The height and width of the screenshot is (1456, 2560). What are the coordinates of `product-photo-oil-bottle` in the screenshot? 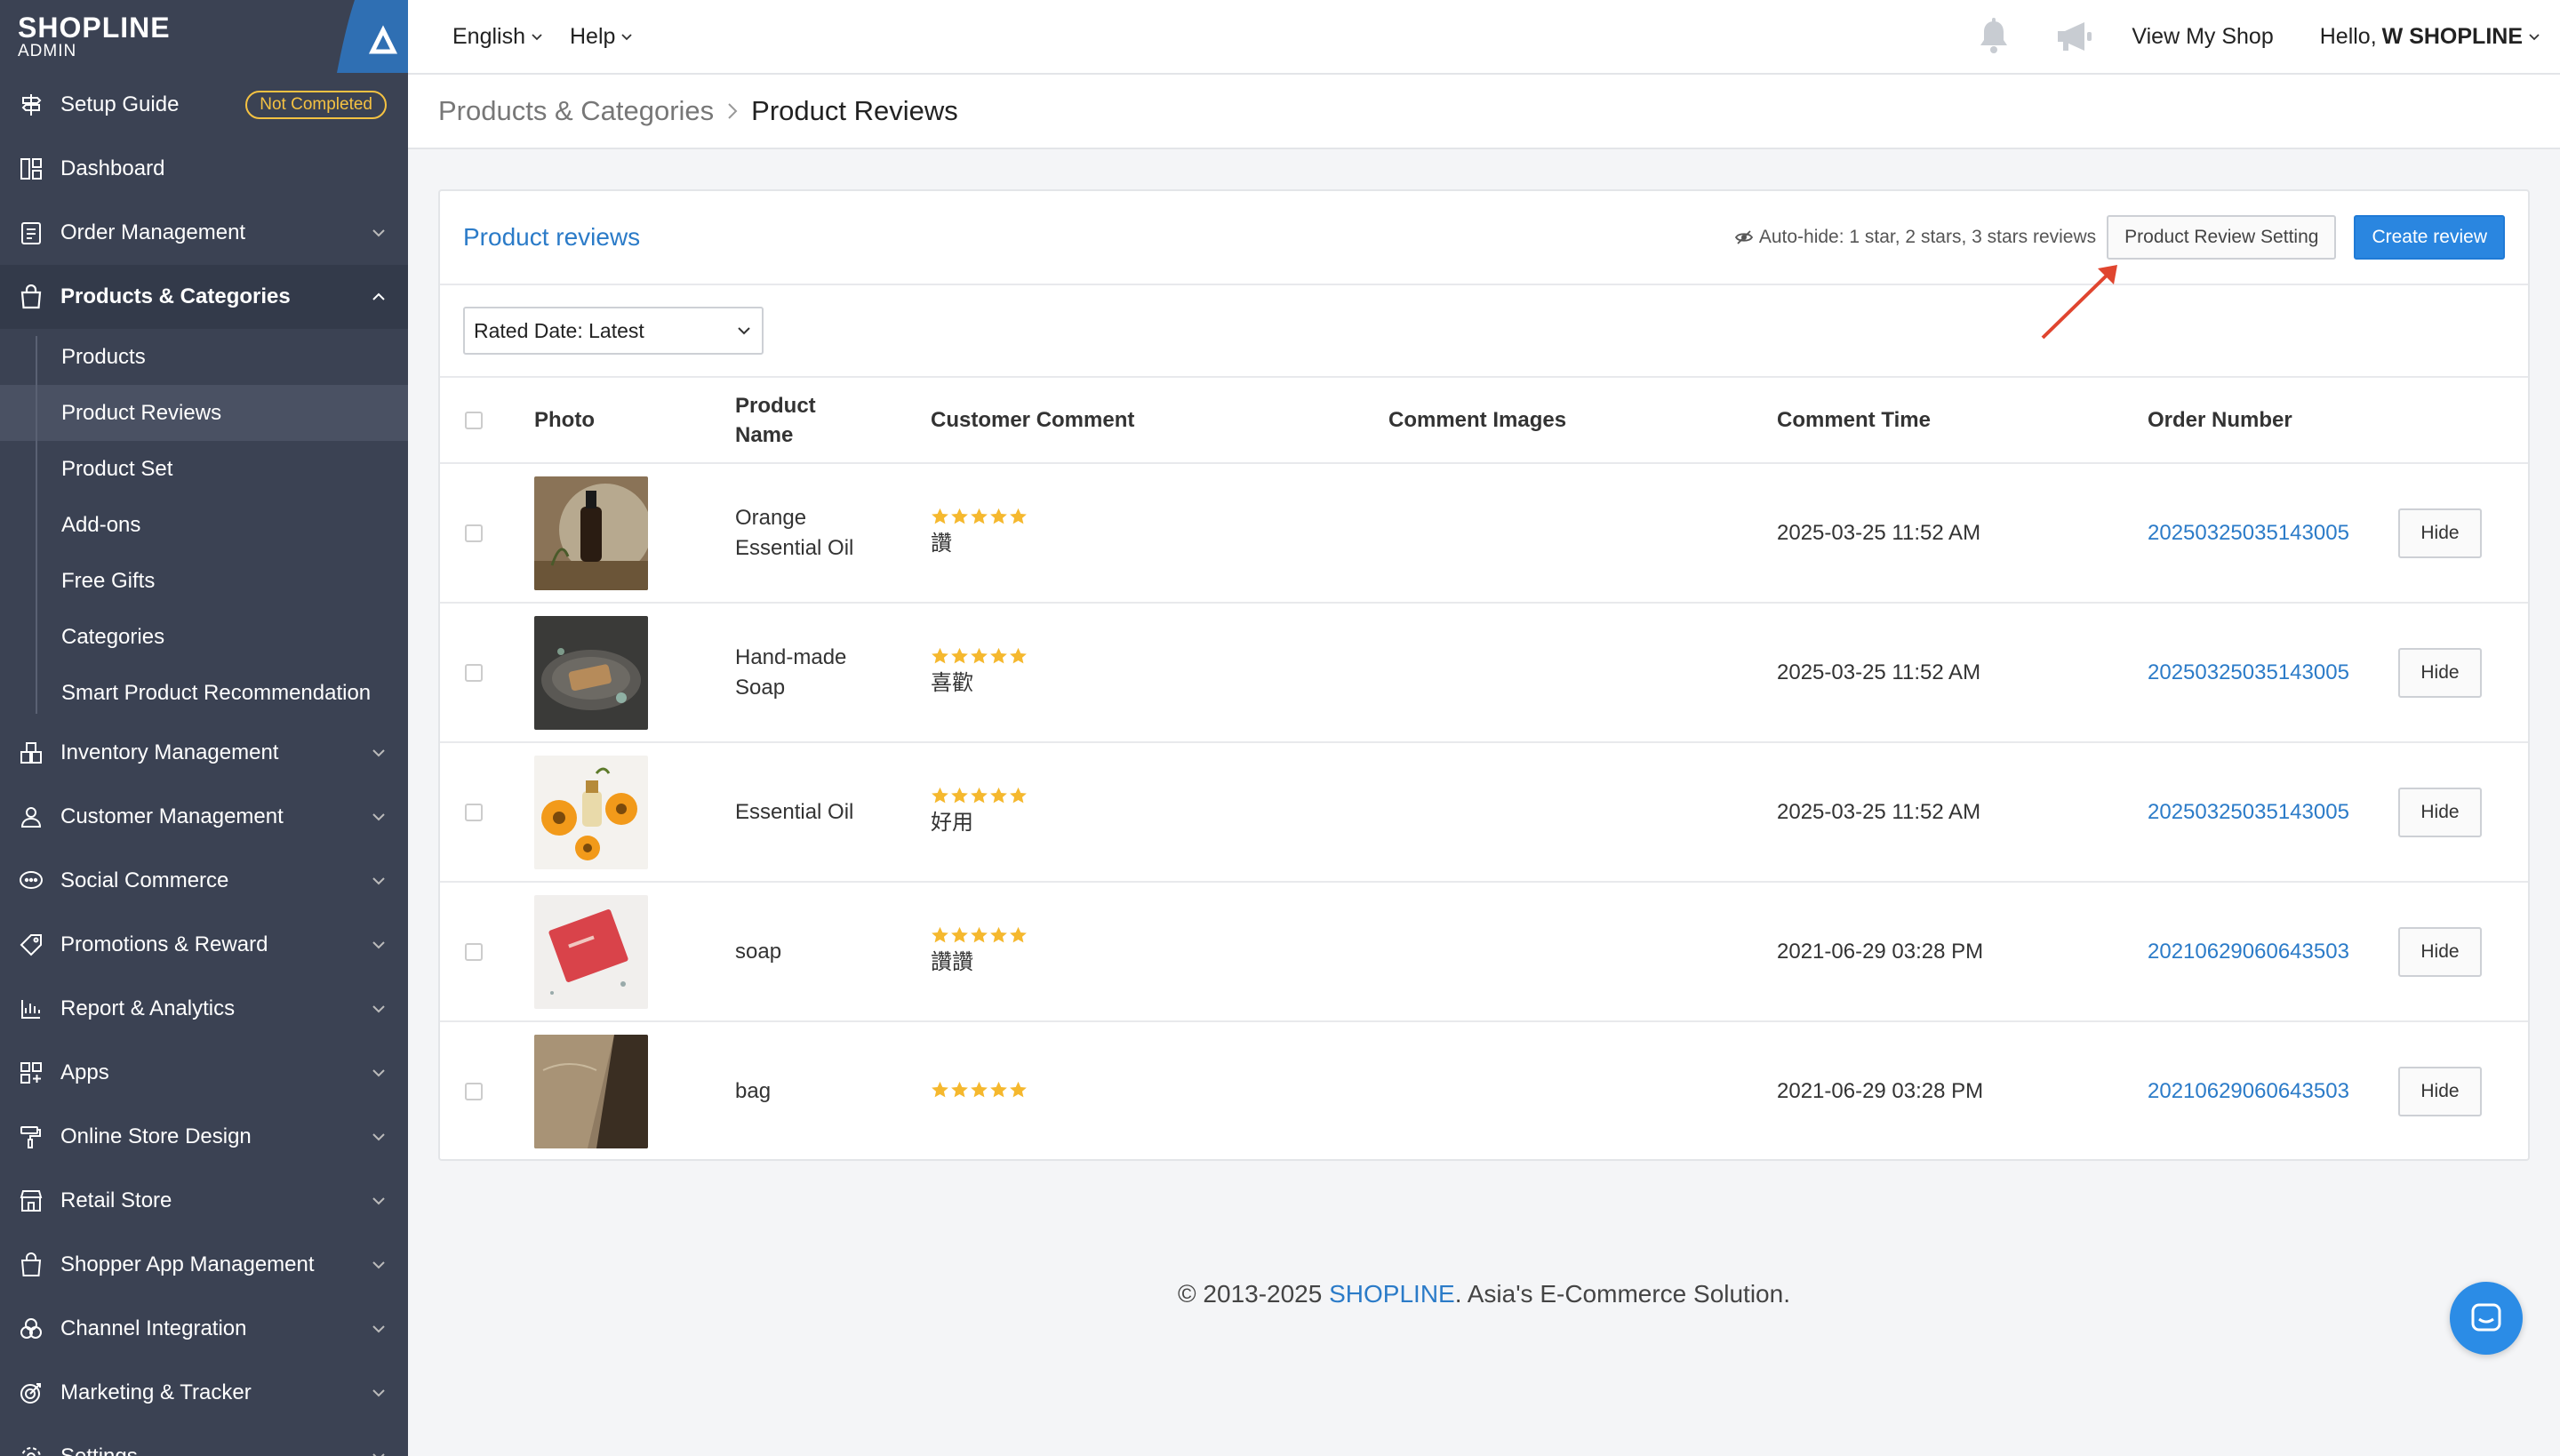 It's located at (591, 533).